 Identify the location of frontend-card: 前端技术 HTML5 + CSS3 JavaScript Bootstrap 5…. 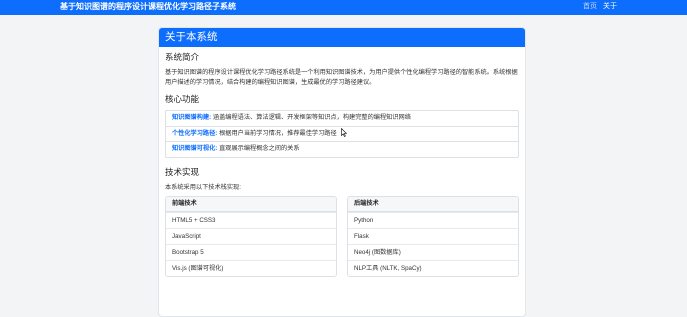
(251, 236).